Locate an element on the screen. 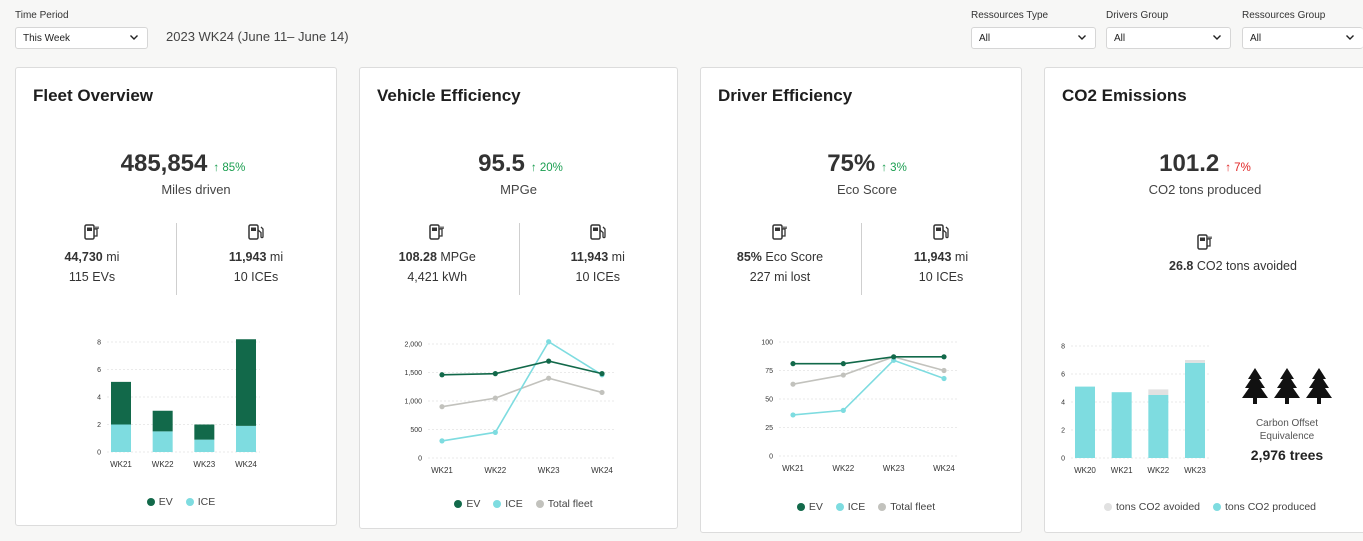 This screenshot has width=1363, height=541. ev-miles-lost: 227 mi lost is located at coordinates (780, 277).